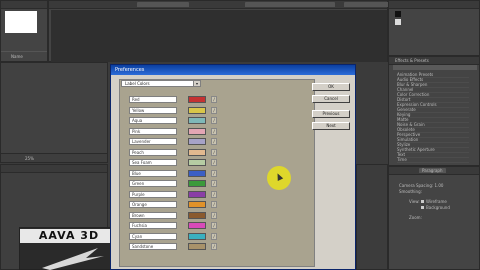 This screenshot has height=270, width=480. I want to click on label-name-field: Red, so click(153, 99).